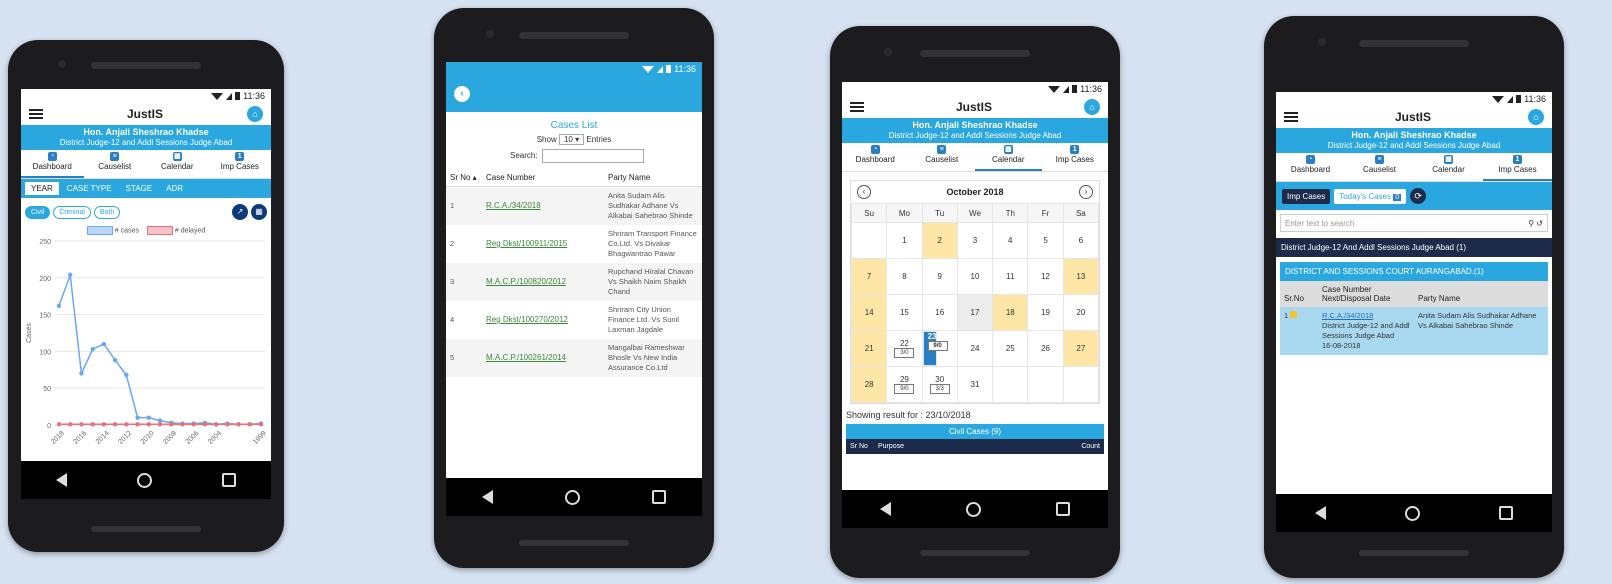  What do you see at coordinates (904, 384) in the screenshot?
I see `calendar-day: 29 9/0` at bounding box center [904, 384].